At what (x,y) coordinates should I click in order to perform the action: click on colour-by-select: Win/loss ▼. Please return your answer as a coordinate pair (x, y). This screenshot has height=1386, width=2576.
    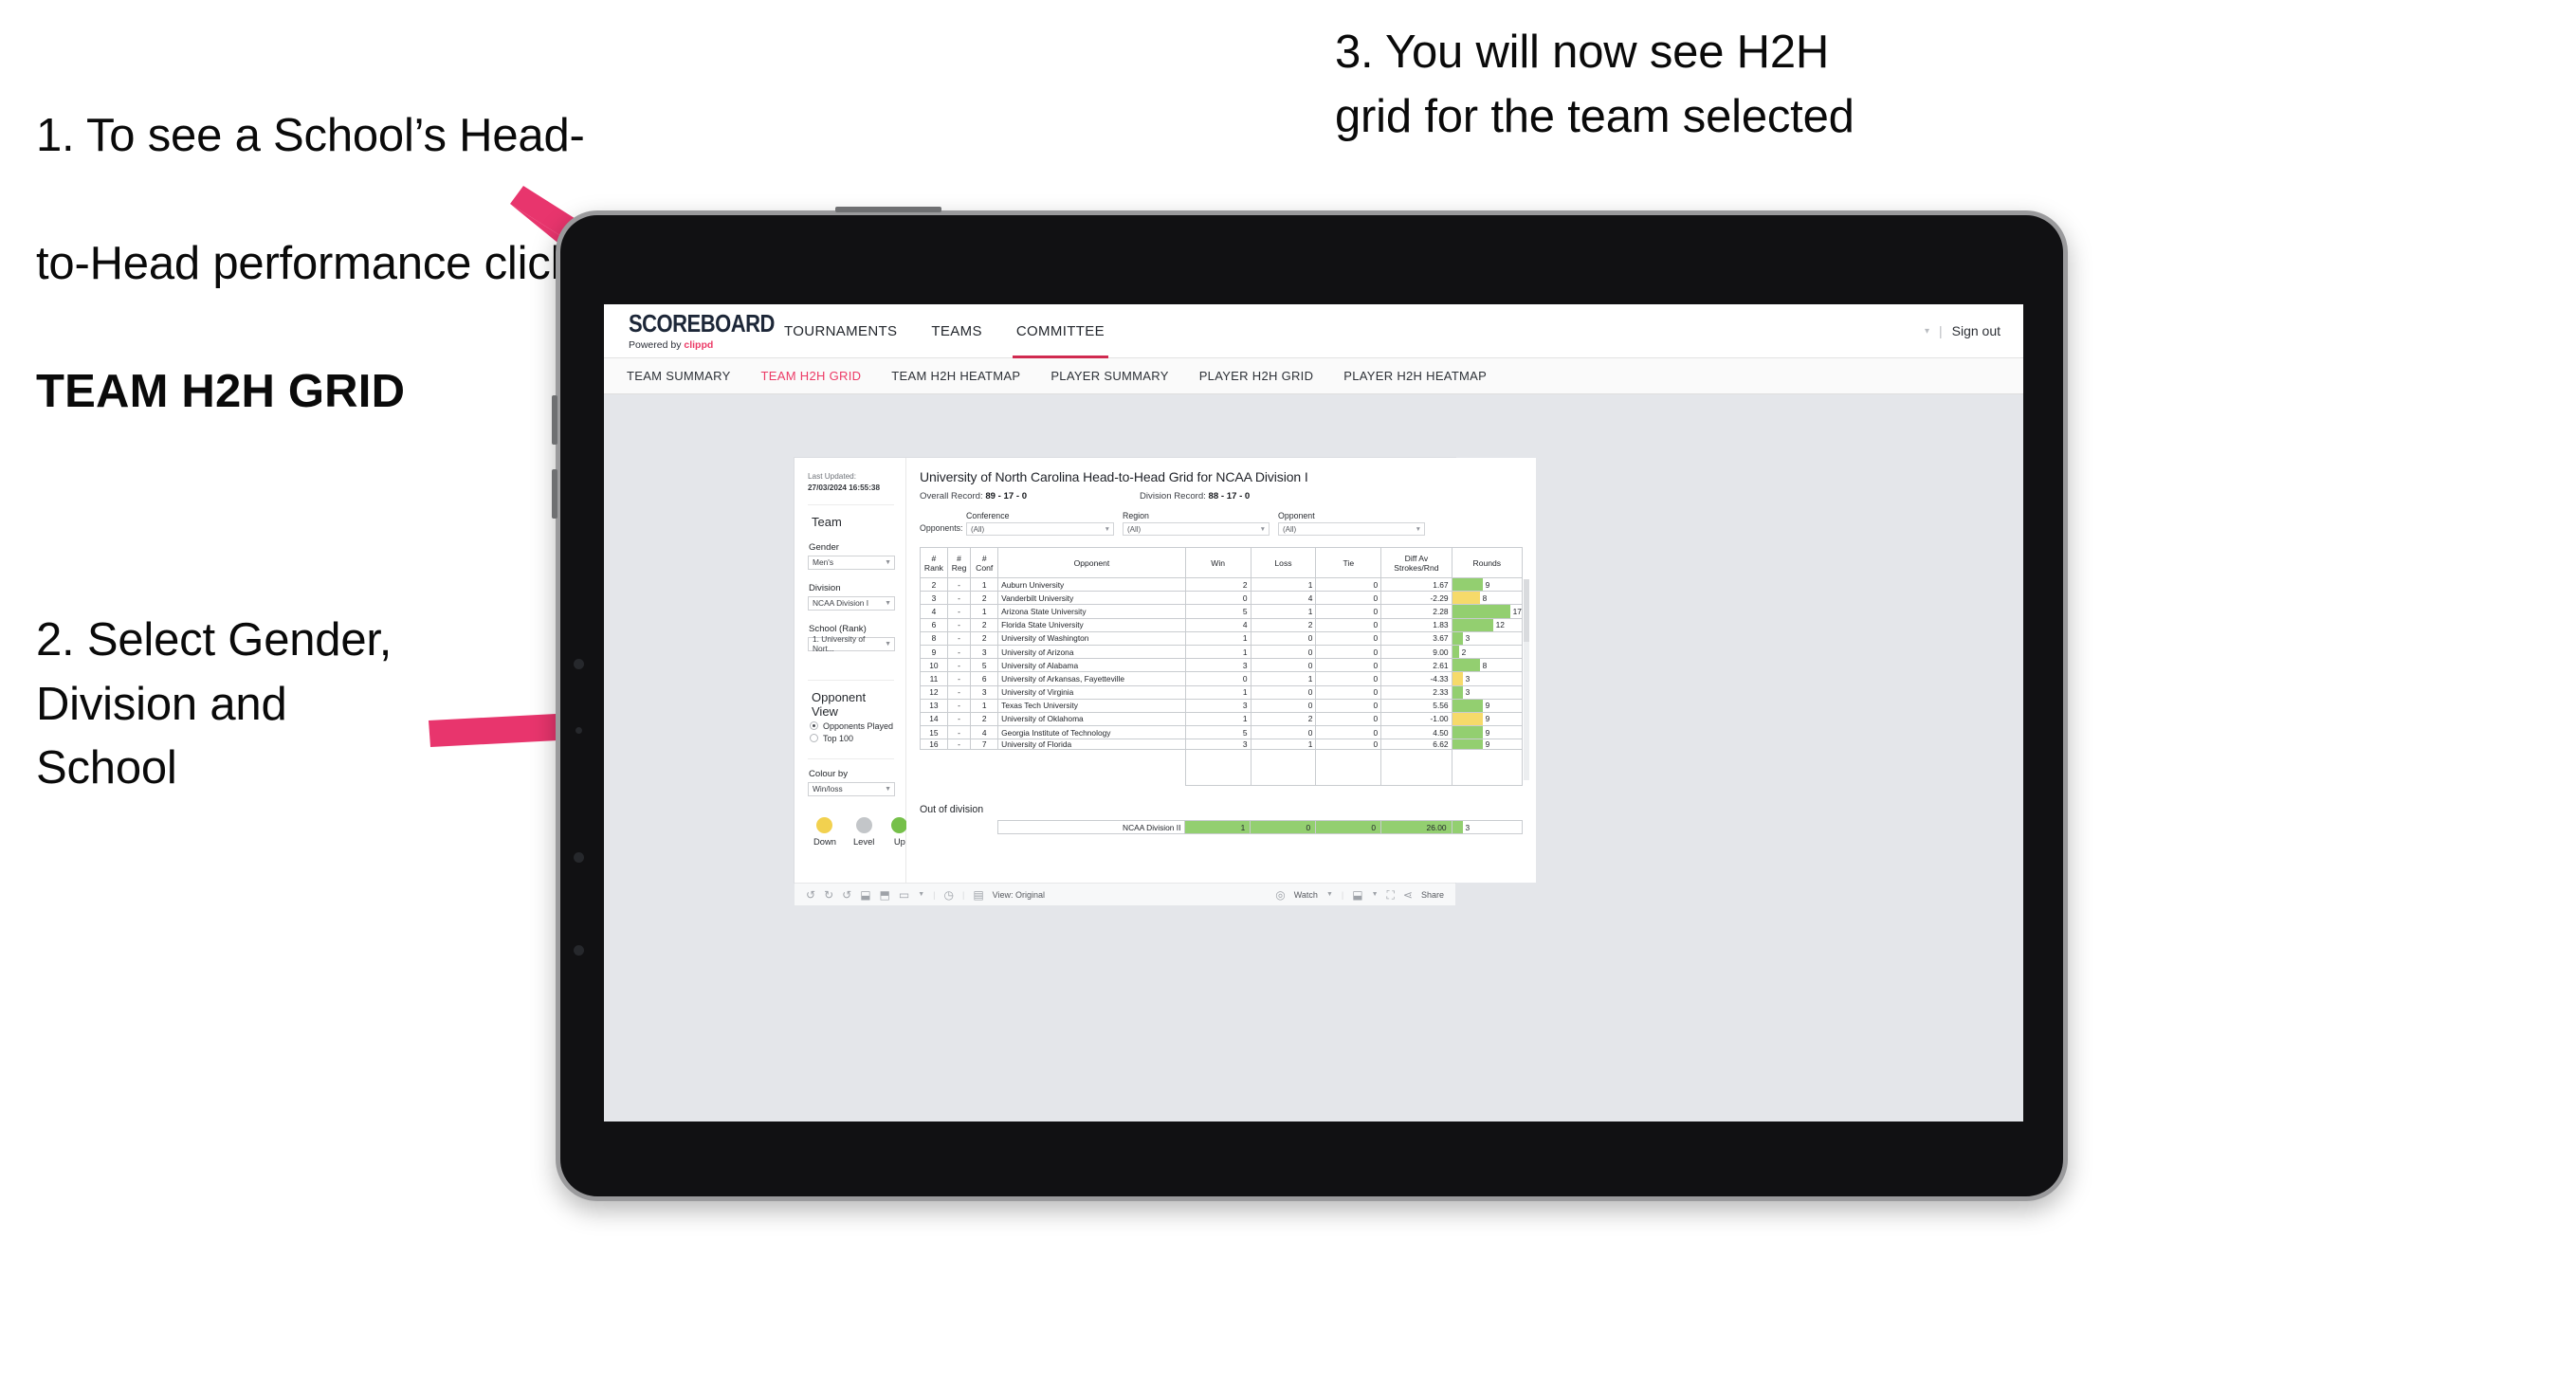
    Looking at the image, I should click on (851, 788).